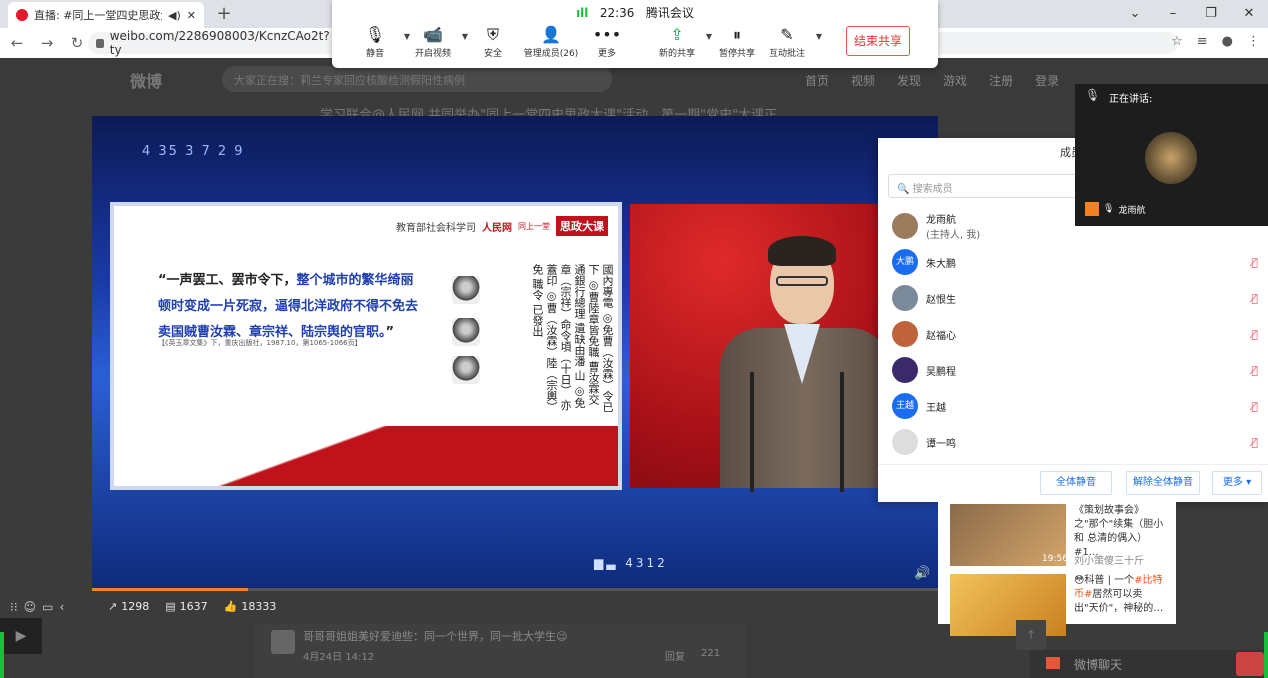  Describe the element at coordinates (1031, 635) in the screenshot. I see `scroll-top-button: ↑` at that location.